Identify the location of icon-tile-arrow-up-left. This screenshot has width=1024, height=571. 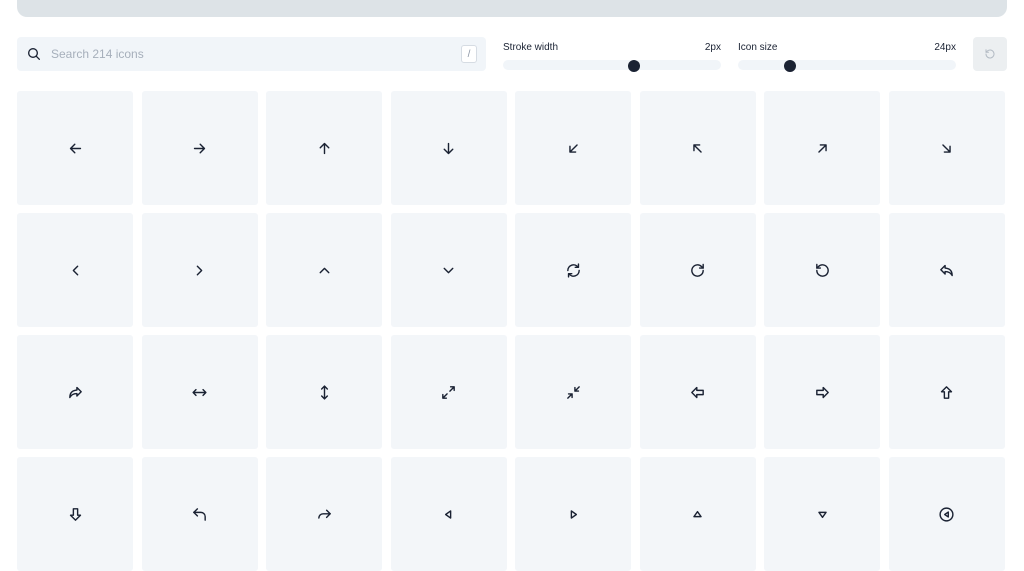
(697, 148).